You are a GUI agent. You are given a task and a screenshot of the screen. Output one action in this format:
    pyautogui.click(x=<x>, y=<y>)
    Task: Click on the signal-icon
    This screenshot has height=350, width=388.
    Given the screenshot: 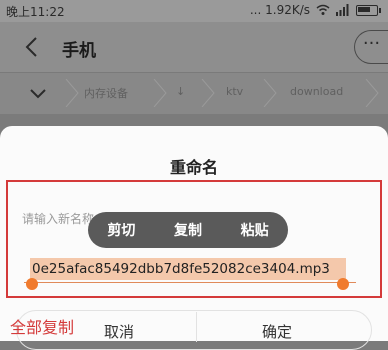 What is the action you would take?
    pyautogui.click(x=342, y=10)
    